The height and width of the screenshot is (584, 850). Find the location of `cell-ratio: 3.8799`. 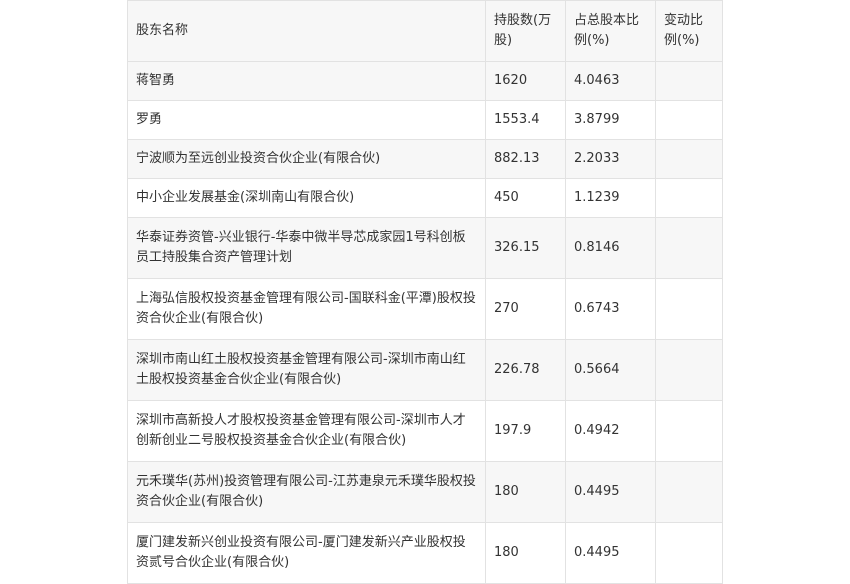

cell-ratio: 3.8799 is located at coordinates (610, 120).